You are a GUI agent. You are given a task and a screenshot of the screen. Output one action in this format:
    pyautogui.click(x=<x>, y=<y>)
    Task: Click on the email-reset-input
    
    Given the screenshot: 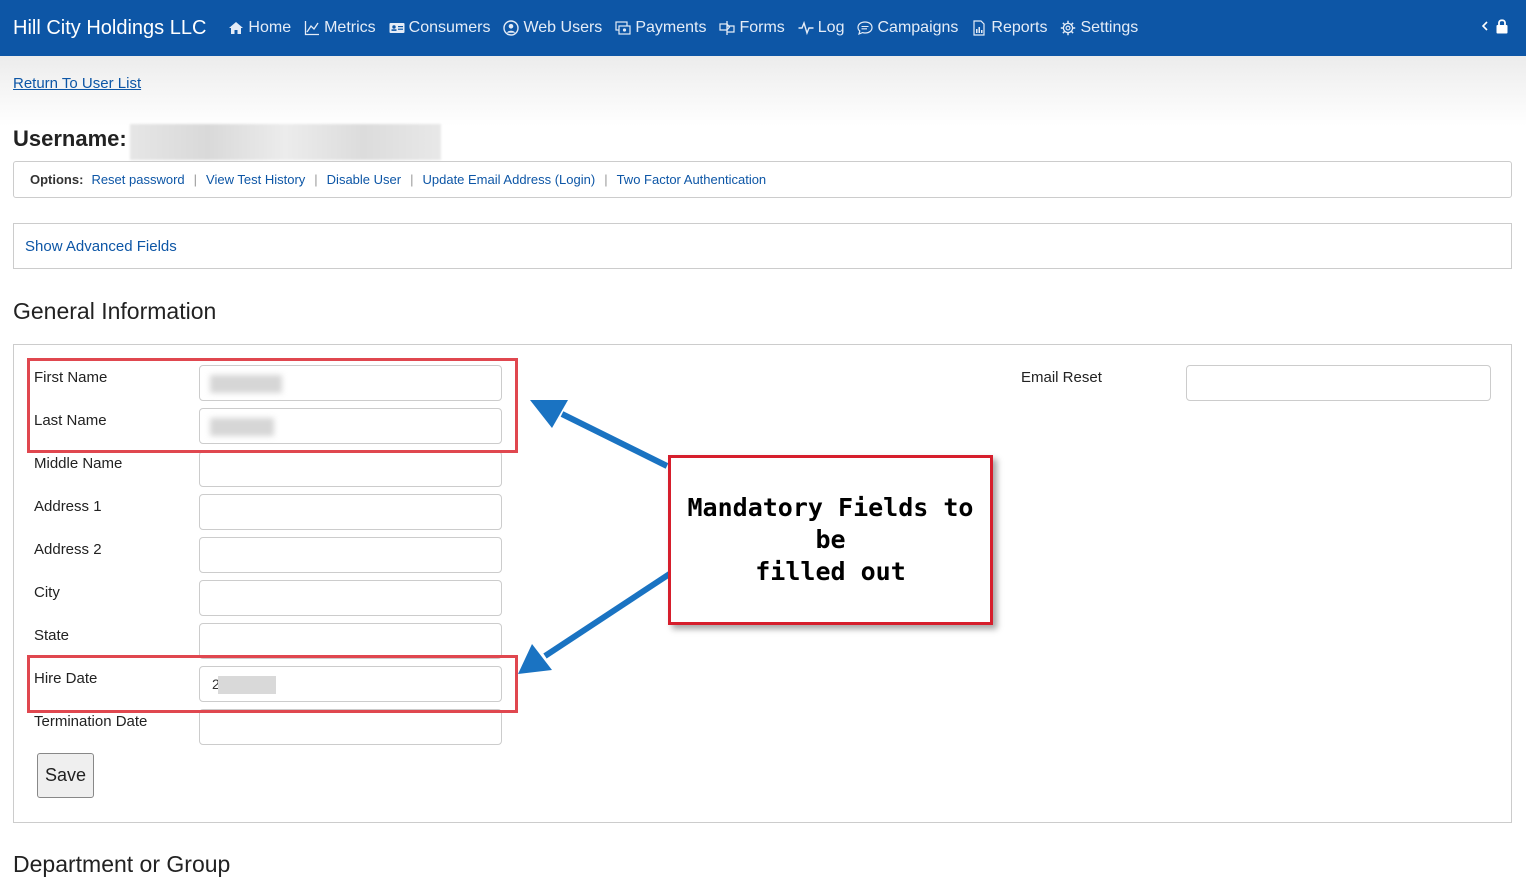 What is the action you would take?
    pyautogui.click(x=1338, y=383)
    